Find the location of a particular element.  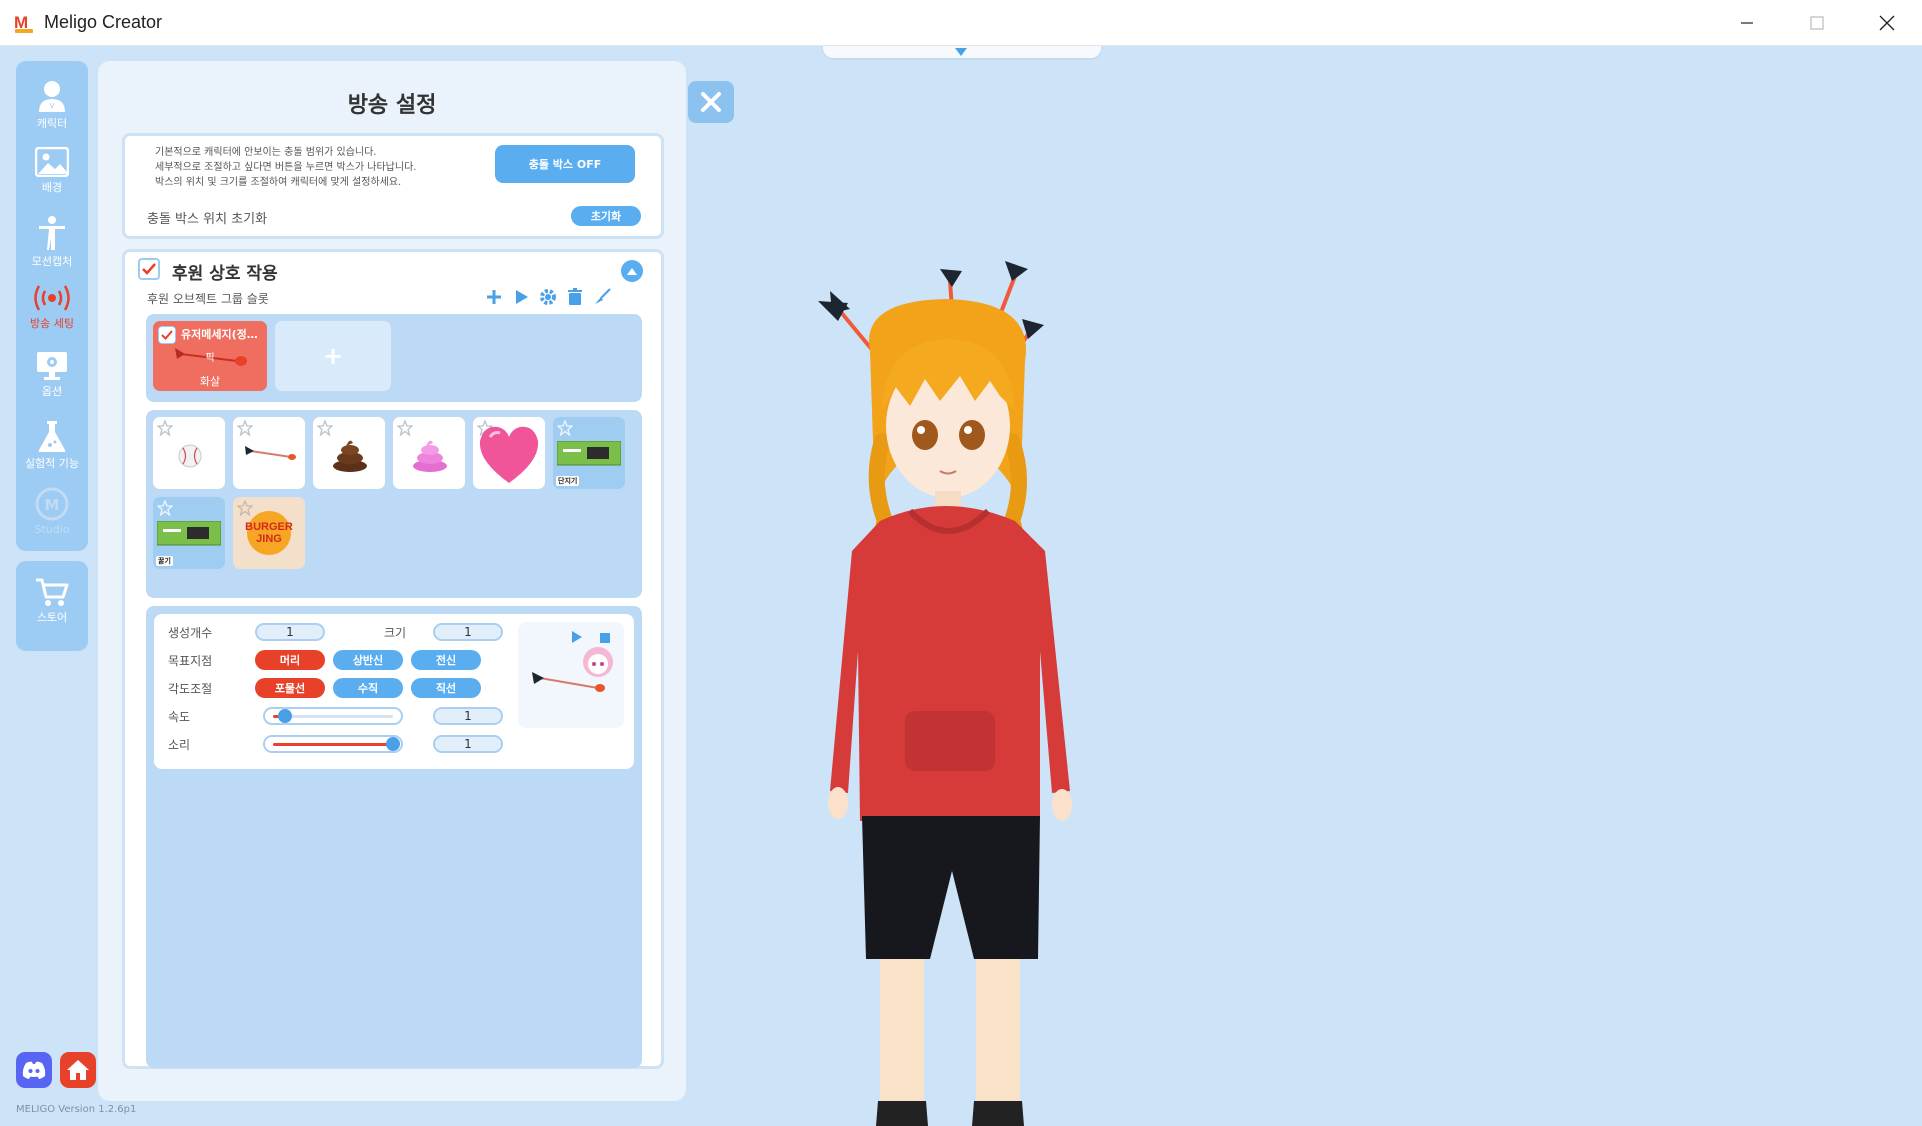

object-preview is located at coordinates (571, 675).